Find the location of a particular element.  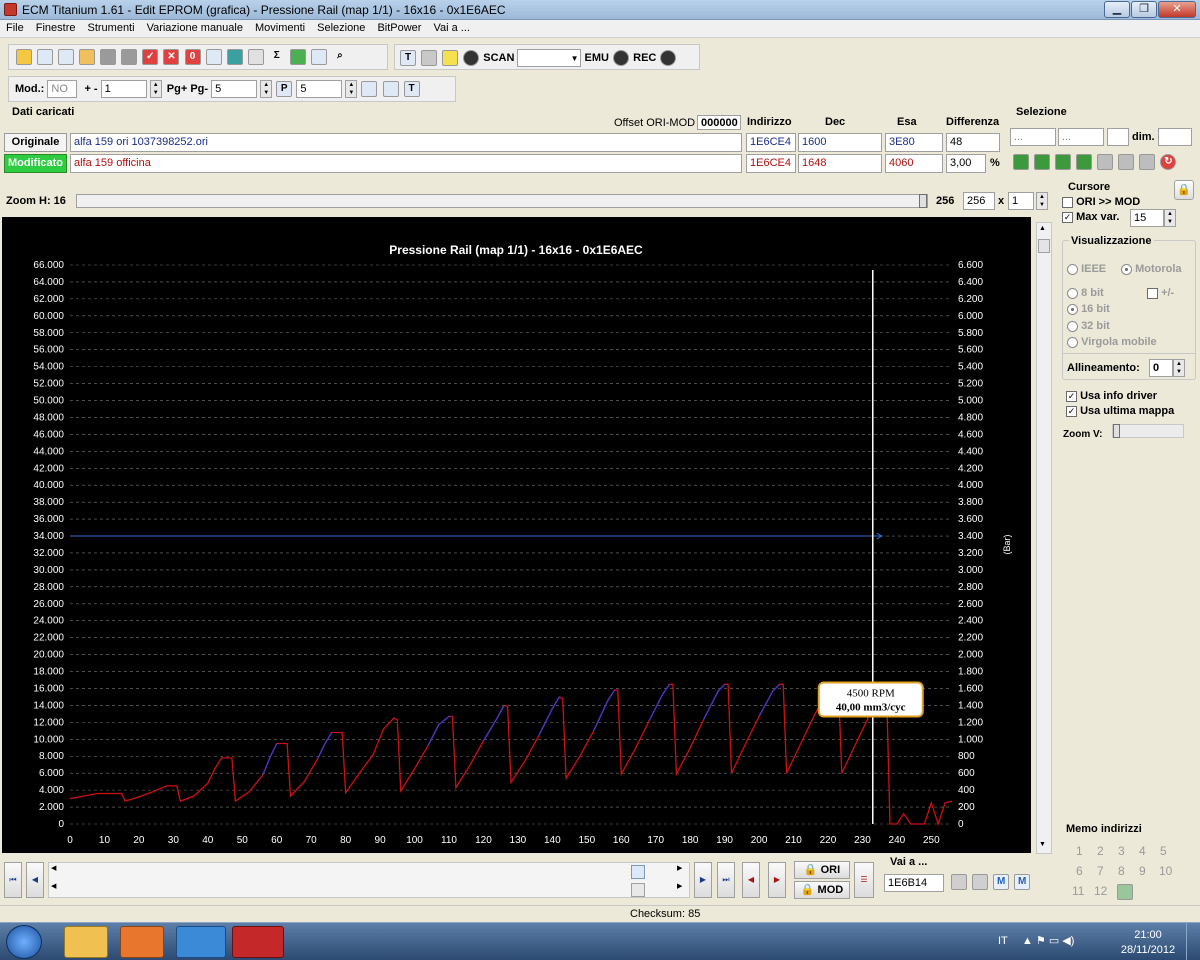

motorola-radio is located at coordinates (1126, 269).